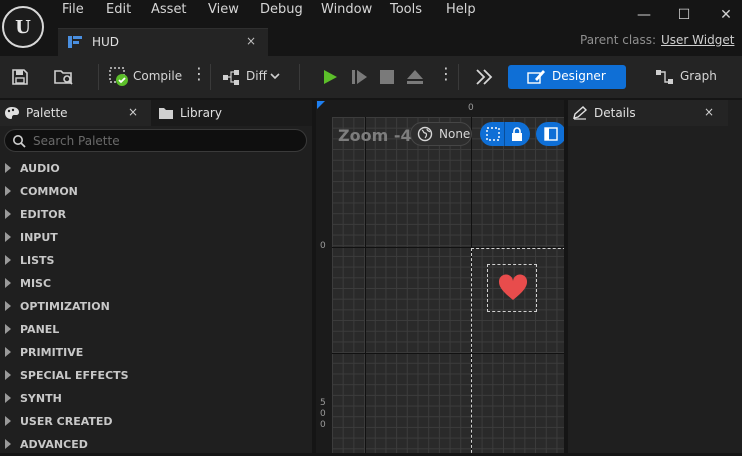 The width and height of the screenshot is (742, 456). Describe the element at coordinates (166, 113) in the screenshot. I see `folder-icon` at that location.